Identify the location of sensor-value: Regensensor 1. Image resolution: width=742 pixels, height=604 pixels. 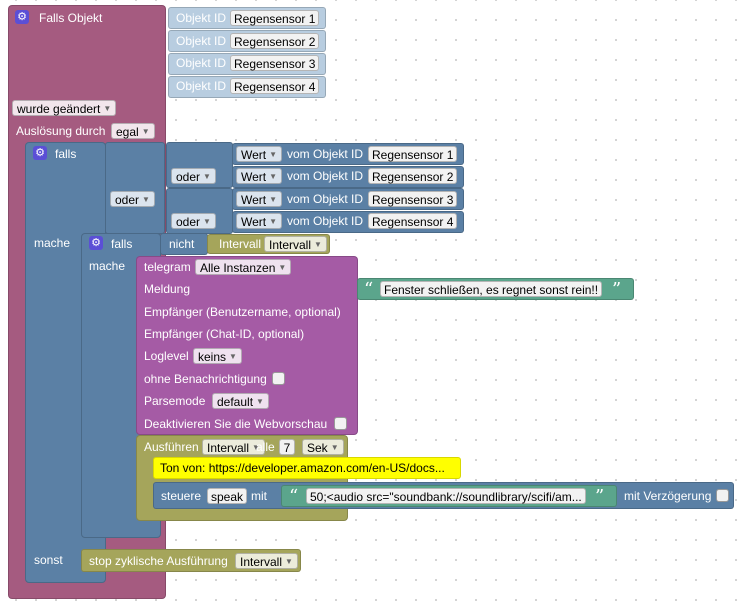
(413, 154).